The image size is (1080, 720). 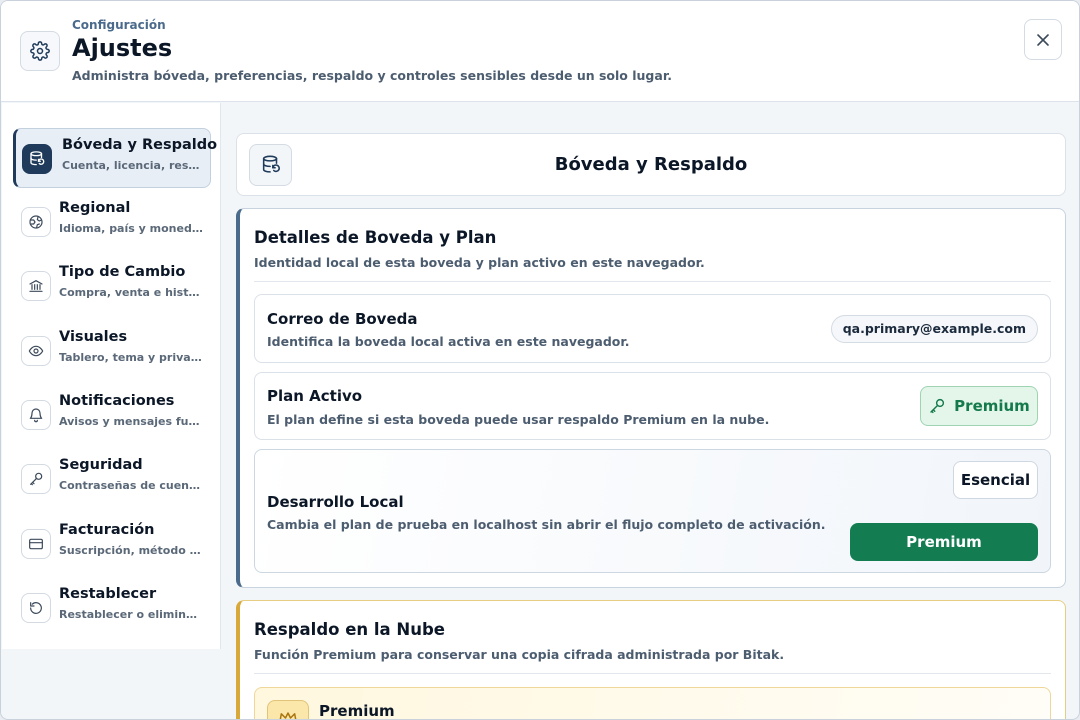 I want to click on plan-badge: Premium, so click(x=979, y=406).